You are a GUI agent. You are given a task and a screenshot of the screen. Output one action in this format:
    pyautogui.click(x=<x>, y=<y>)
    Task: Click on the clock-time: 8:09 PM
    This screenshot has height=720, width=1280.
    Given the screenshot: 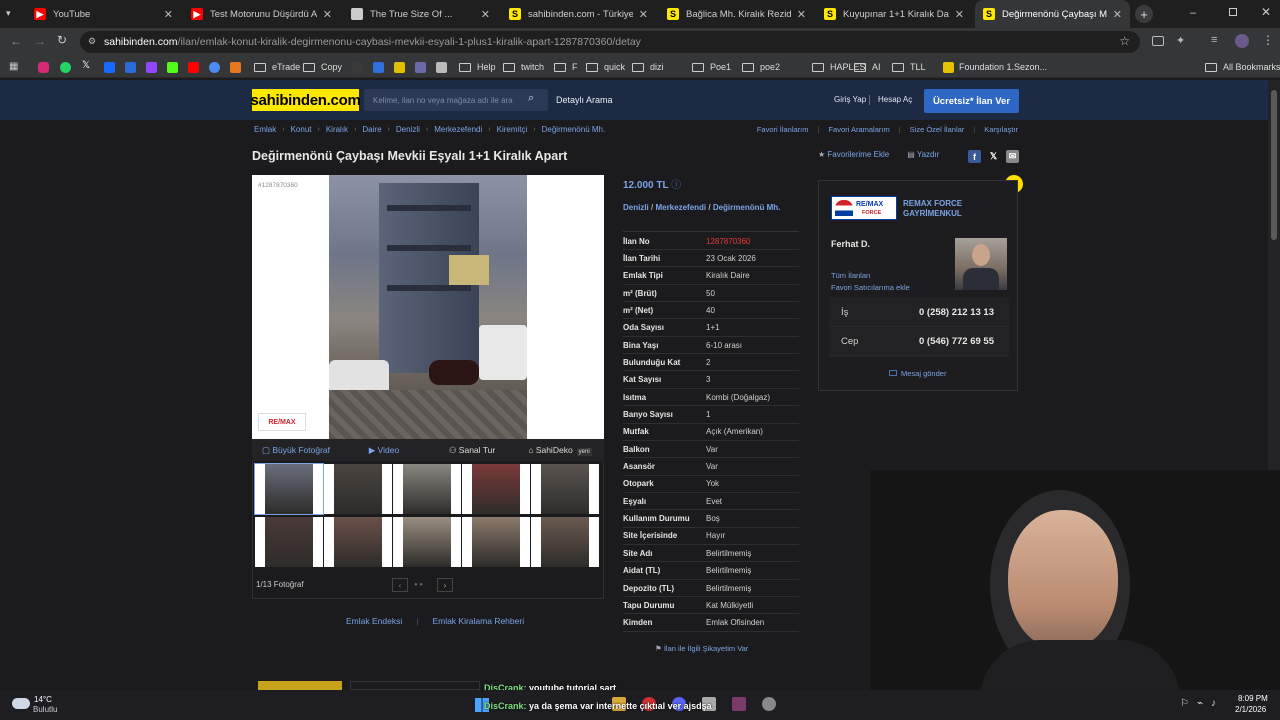 What is the action you would take?
    pyautogui.click(x=1253, y=698)
    